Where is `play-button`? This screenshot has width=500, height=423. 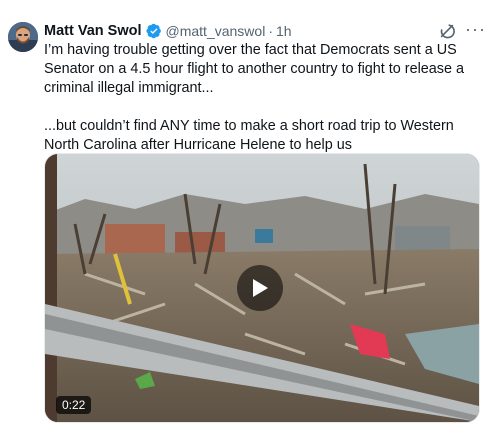 play-button is located at coordinates (260, 288).